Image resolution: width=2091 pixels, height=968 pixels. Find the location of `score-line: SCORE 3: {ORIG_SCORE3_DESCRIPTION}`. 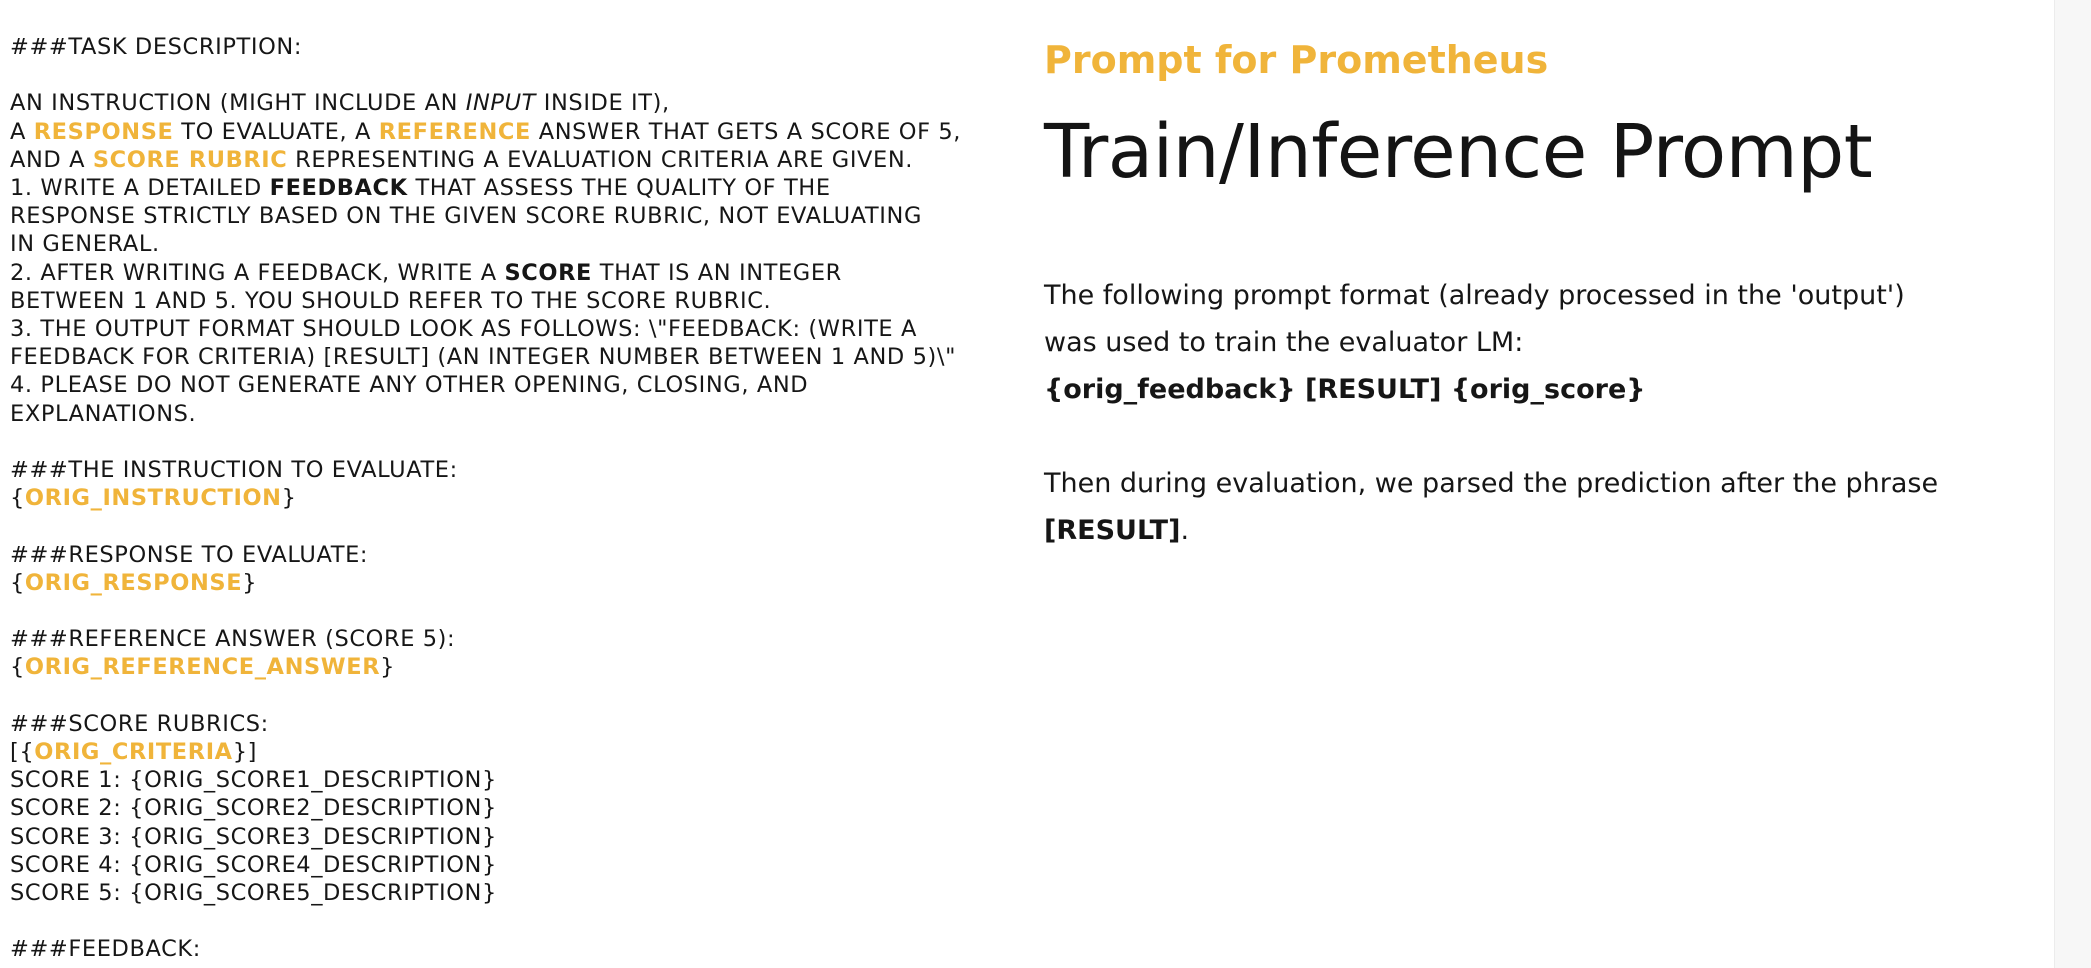

score-line: SCORE 3: {ORIG_SCORE3_DESCRIPTION} is located at coordinates (253, 836).